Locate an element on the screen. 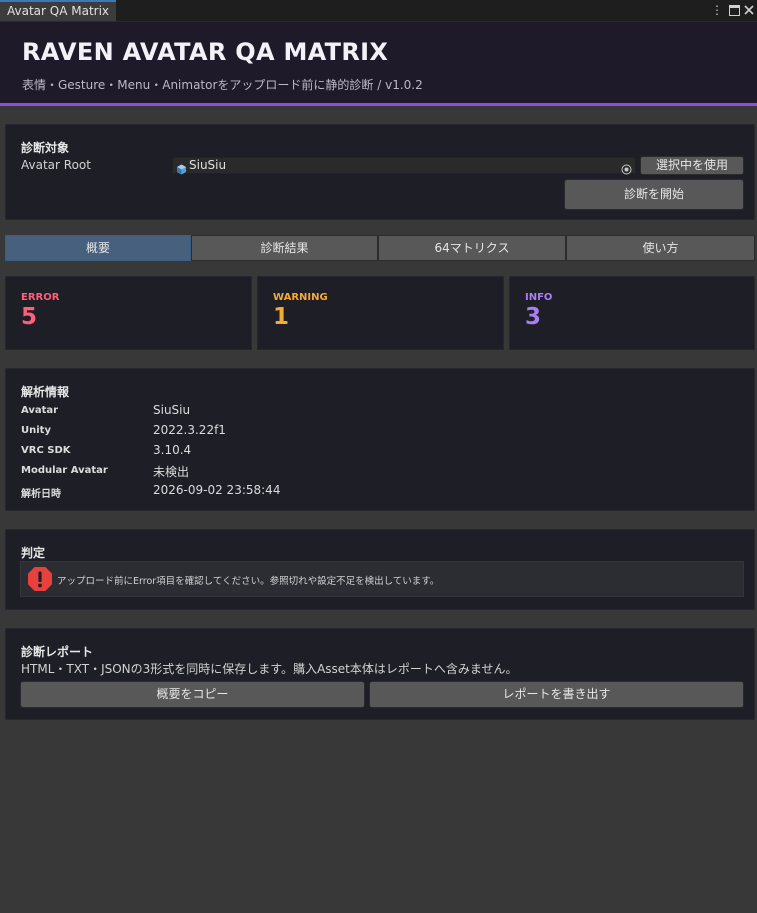 The width and height of the screenshot is (757, 913). window-tab-title: Avatar QA Matrix is located at coordinates (58, 11).